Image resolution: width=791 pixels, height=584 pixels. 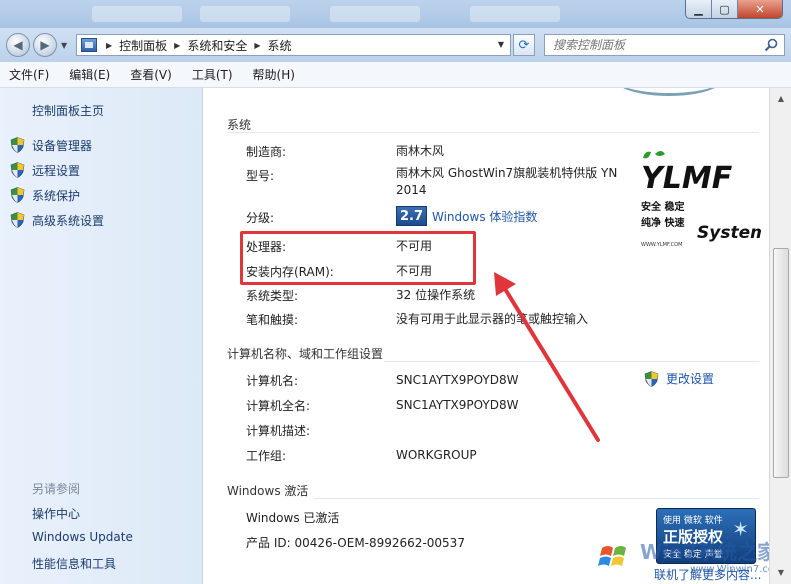 I want to click on breadcrumb-control-panel: 控制面板, so click(x=143, y=45).